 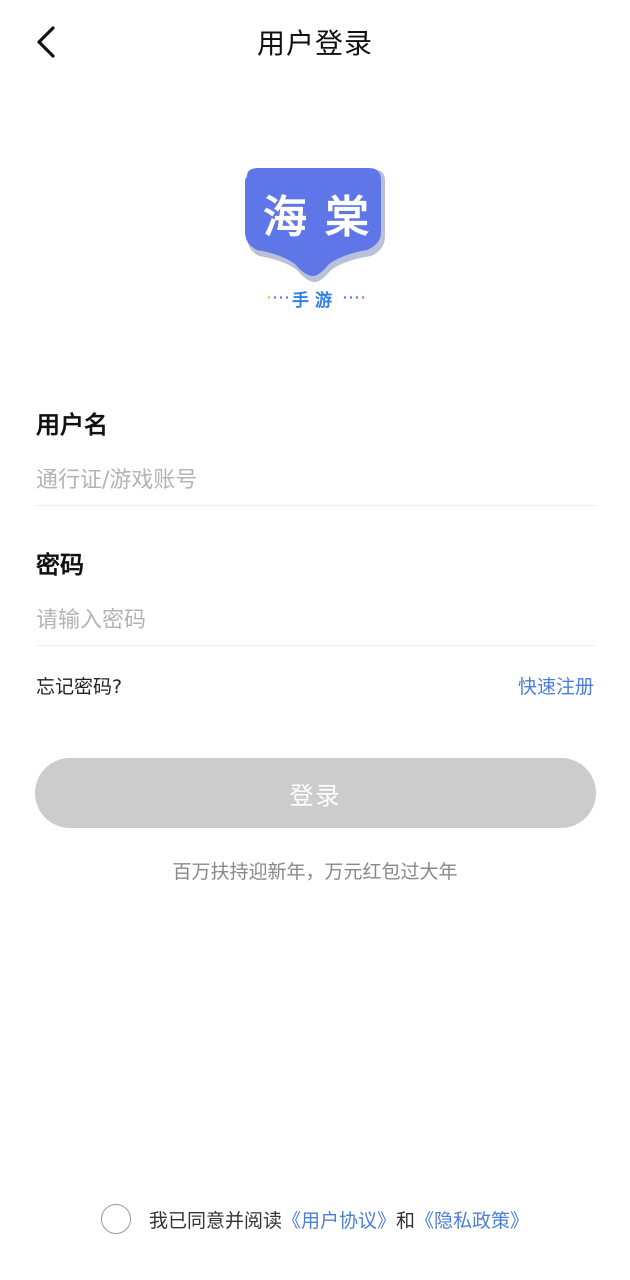 I want to click on logo-subtitle: 手游, so click(x=315, y=301).